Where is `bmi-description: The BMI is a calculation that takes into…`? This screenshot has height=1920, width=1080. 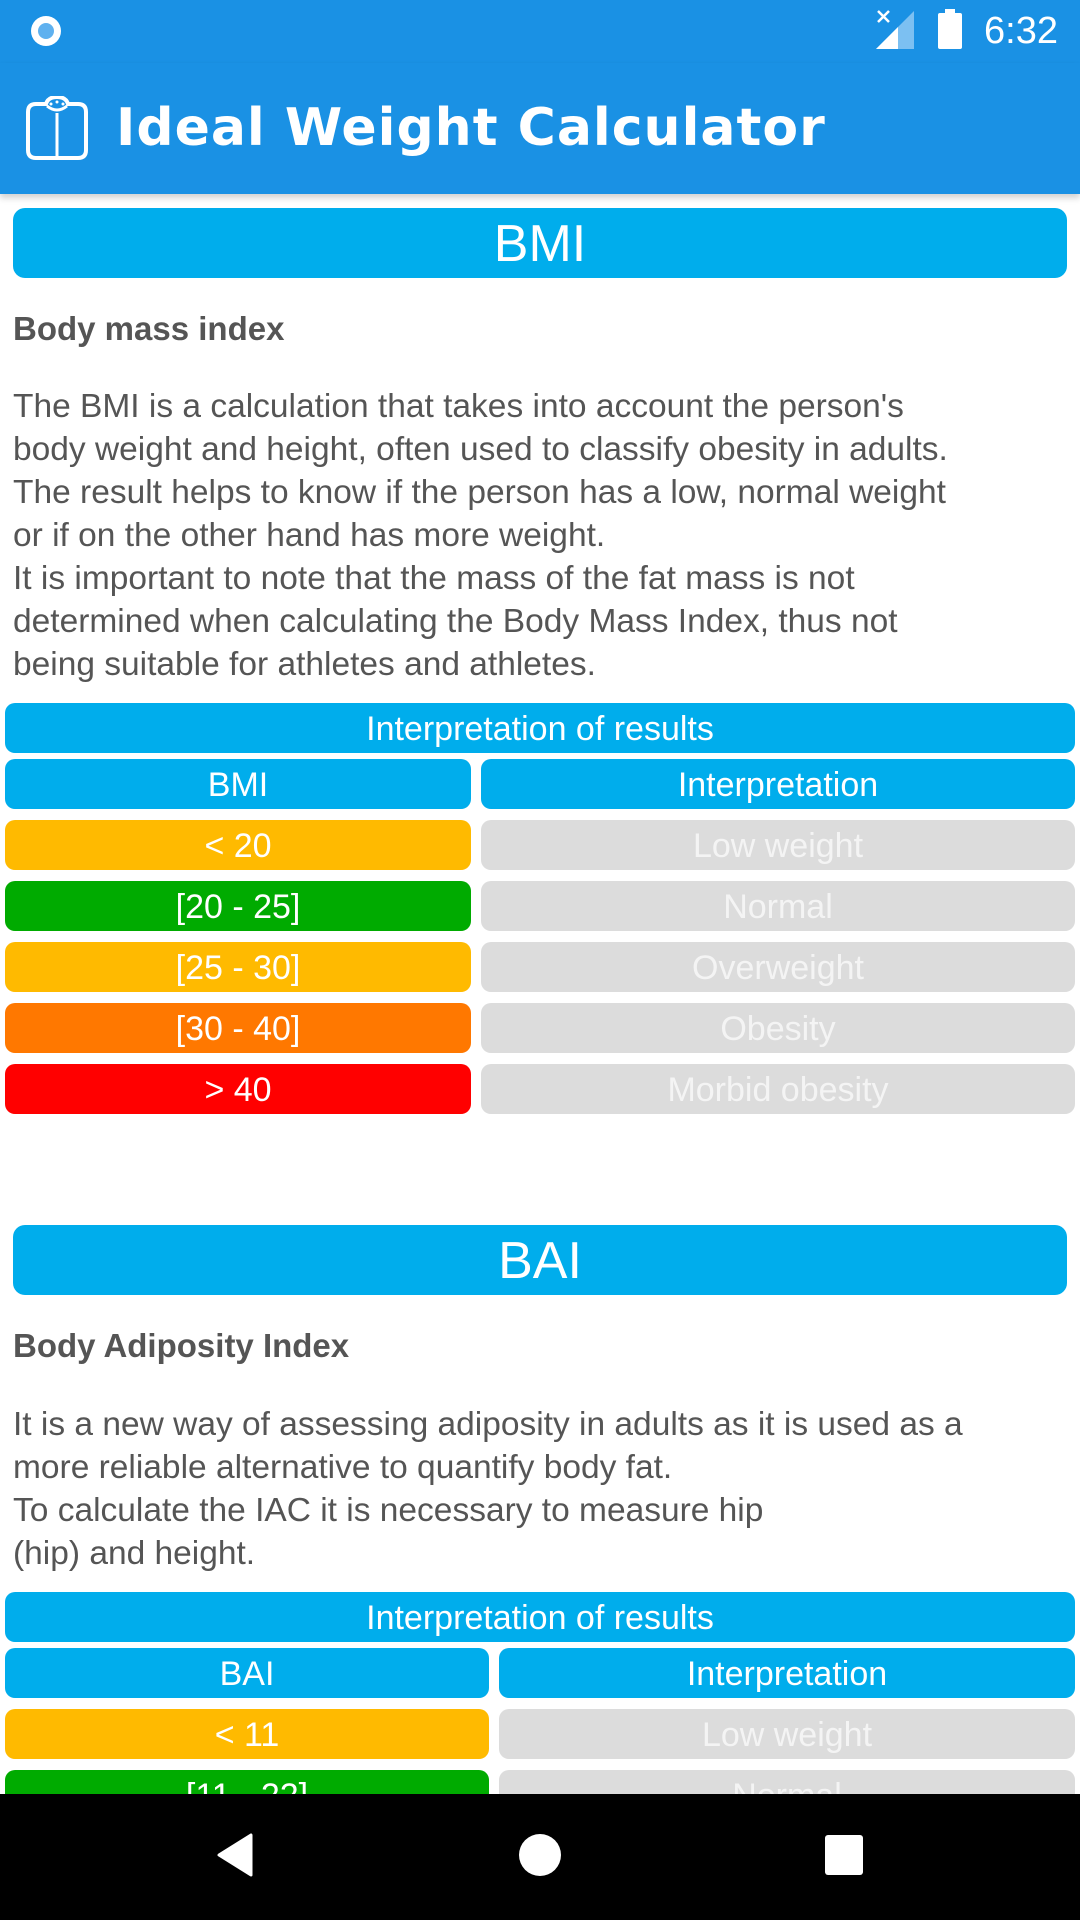
bmi-description: The BMI is a calculation that takes into… is located at coordinates (480, 535).